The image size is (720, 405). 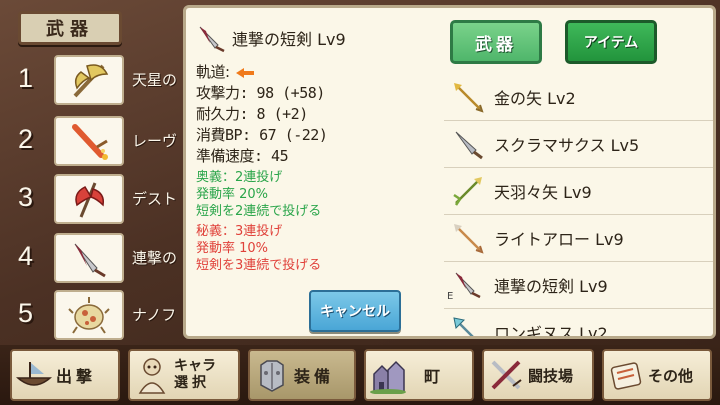 I want to click on weapon-slot-2: 2 レーヴ, so click(x=95, y=142).